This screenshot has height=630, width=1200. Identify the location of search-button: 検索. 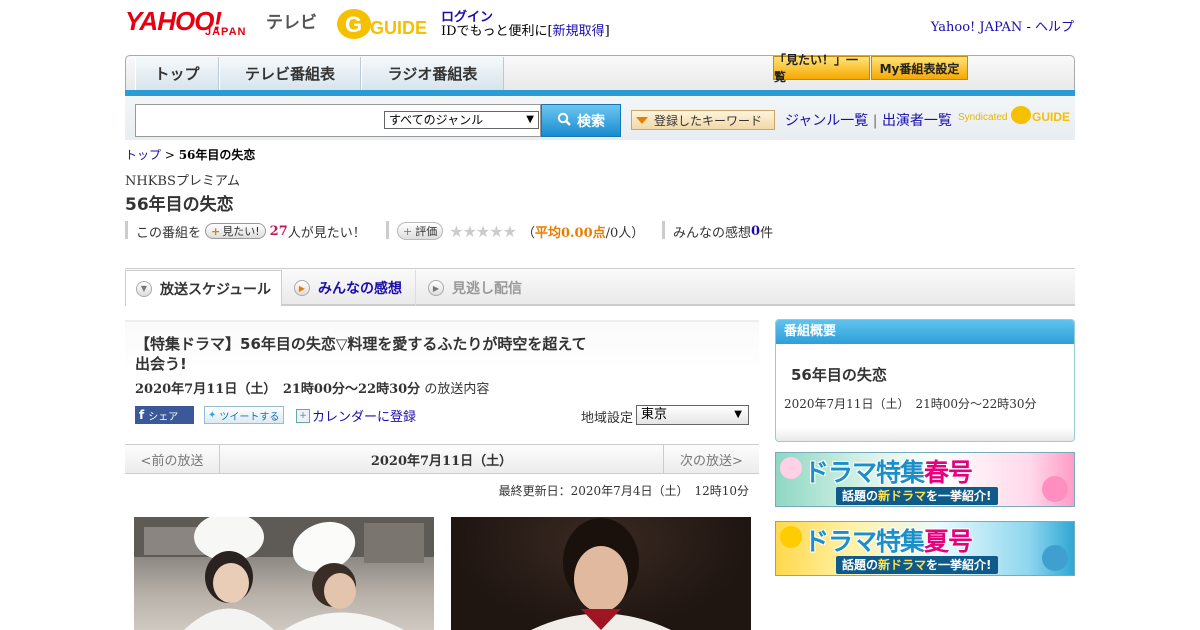
(581, 120).